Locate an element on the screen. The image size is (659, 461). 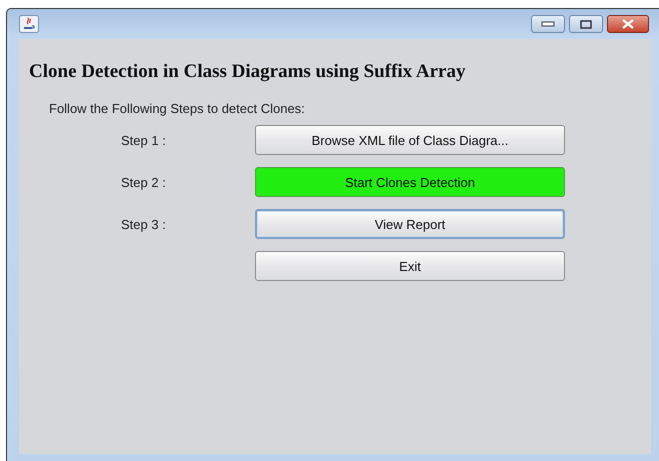
maximize-icon is located at coordinates (586, 24).